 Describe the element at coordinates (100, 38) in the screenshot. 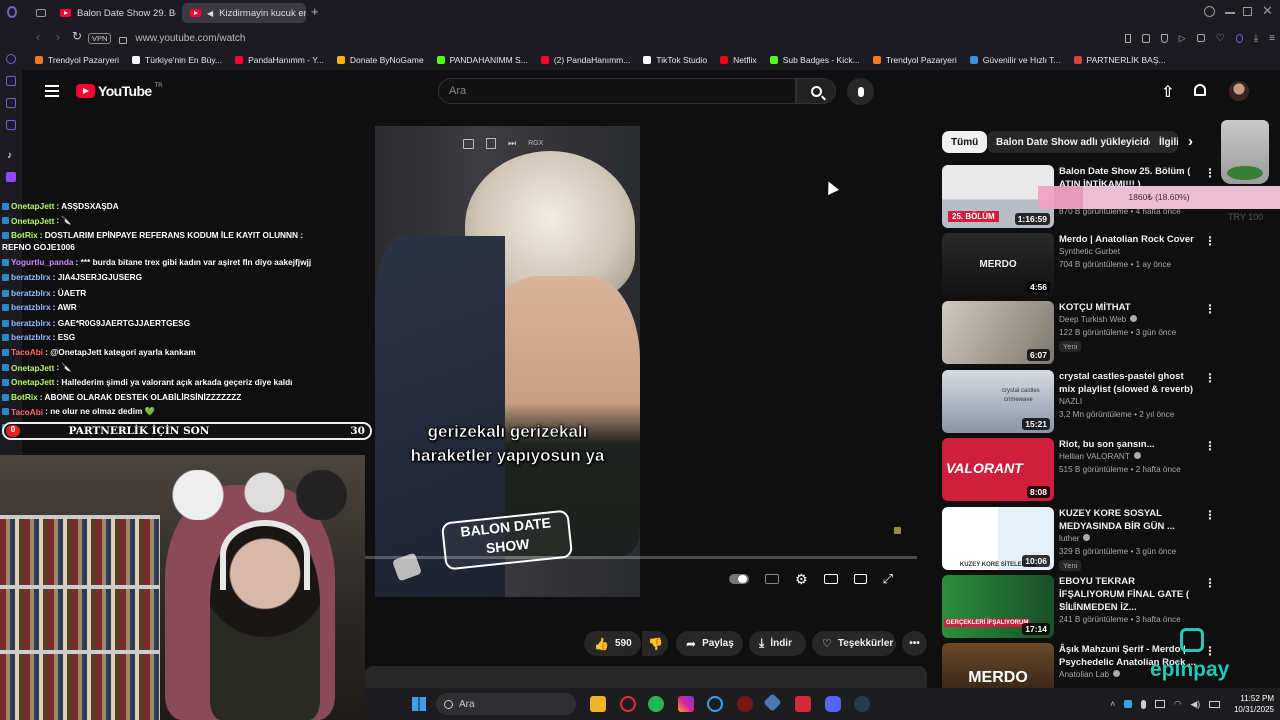

I see `vpn-badge: VPN` at that location.